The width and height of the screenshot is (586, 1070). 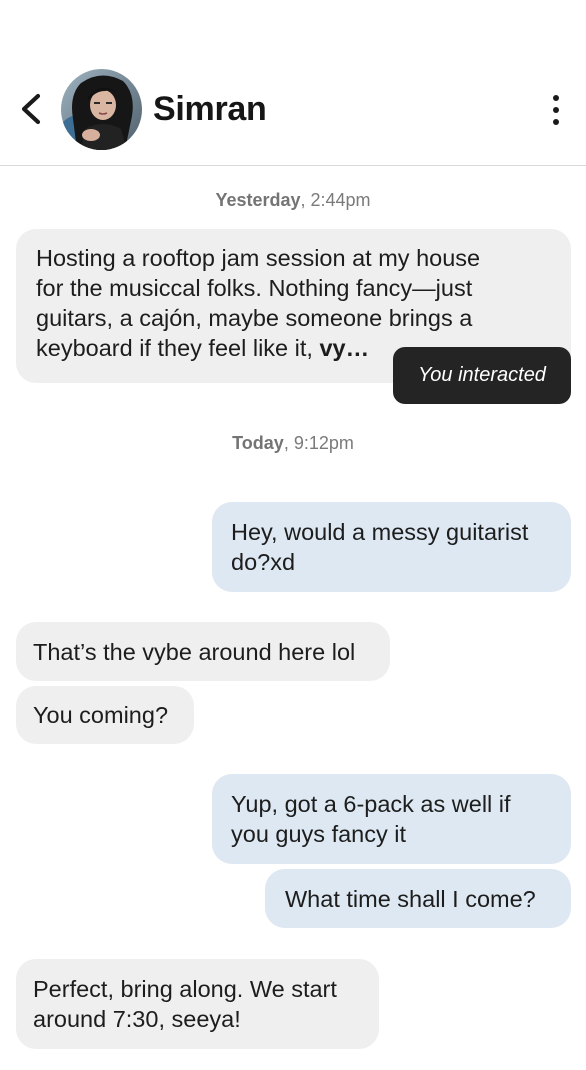 I want to click on more-options-button, so click(x=556, y=110).